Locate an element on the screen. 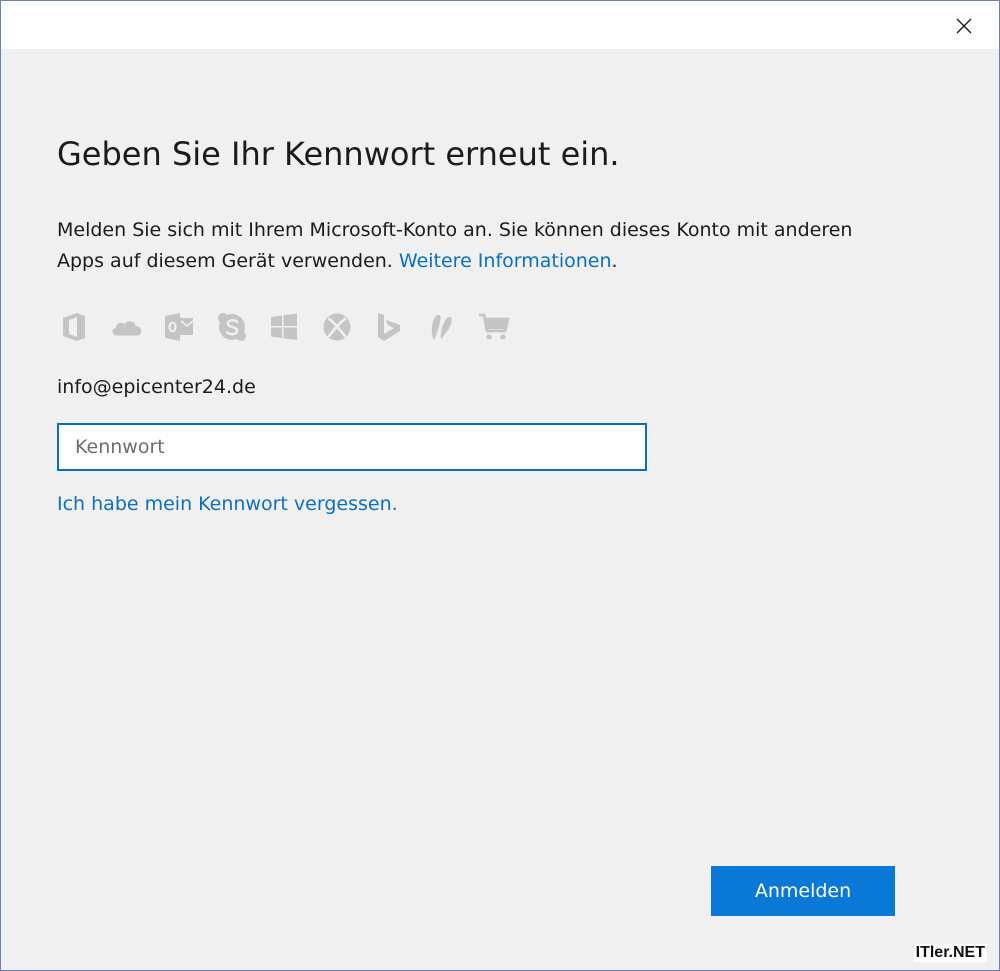  app-icons-row is located at coordinates (293, 327).